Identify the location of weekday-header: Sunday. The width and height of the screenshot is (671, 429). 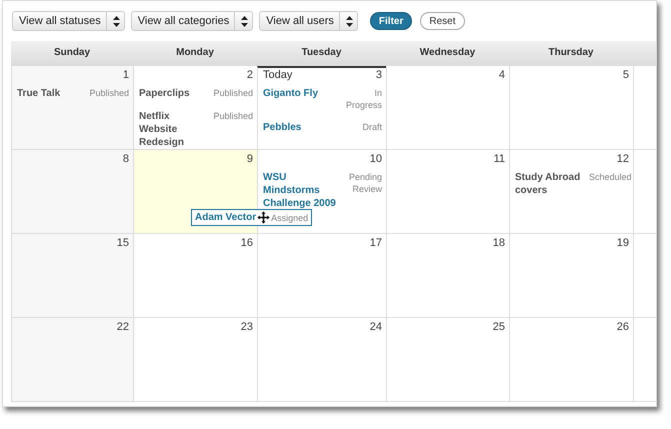
(72, 53).